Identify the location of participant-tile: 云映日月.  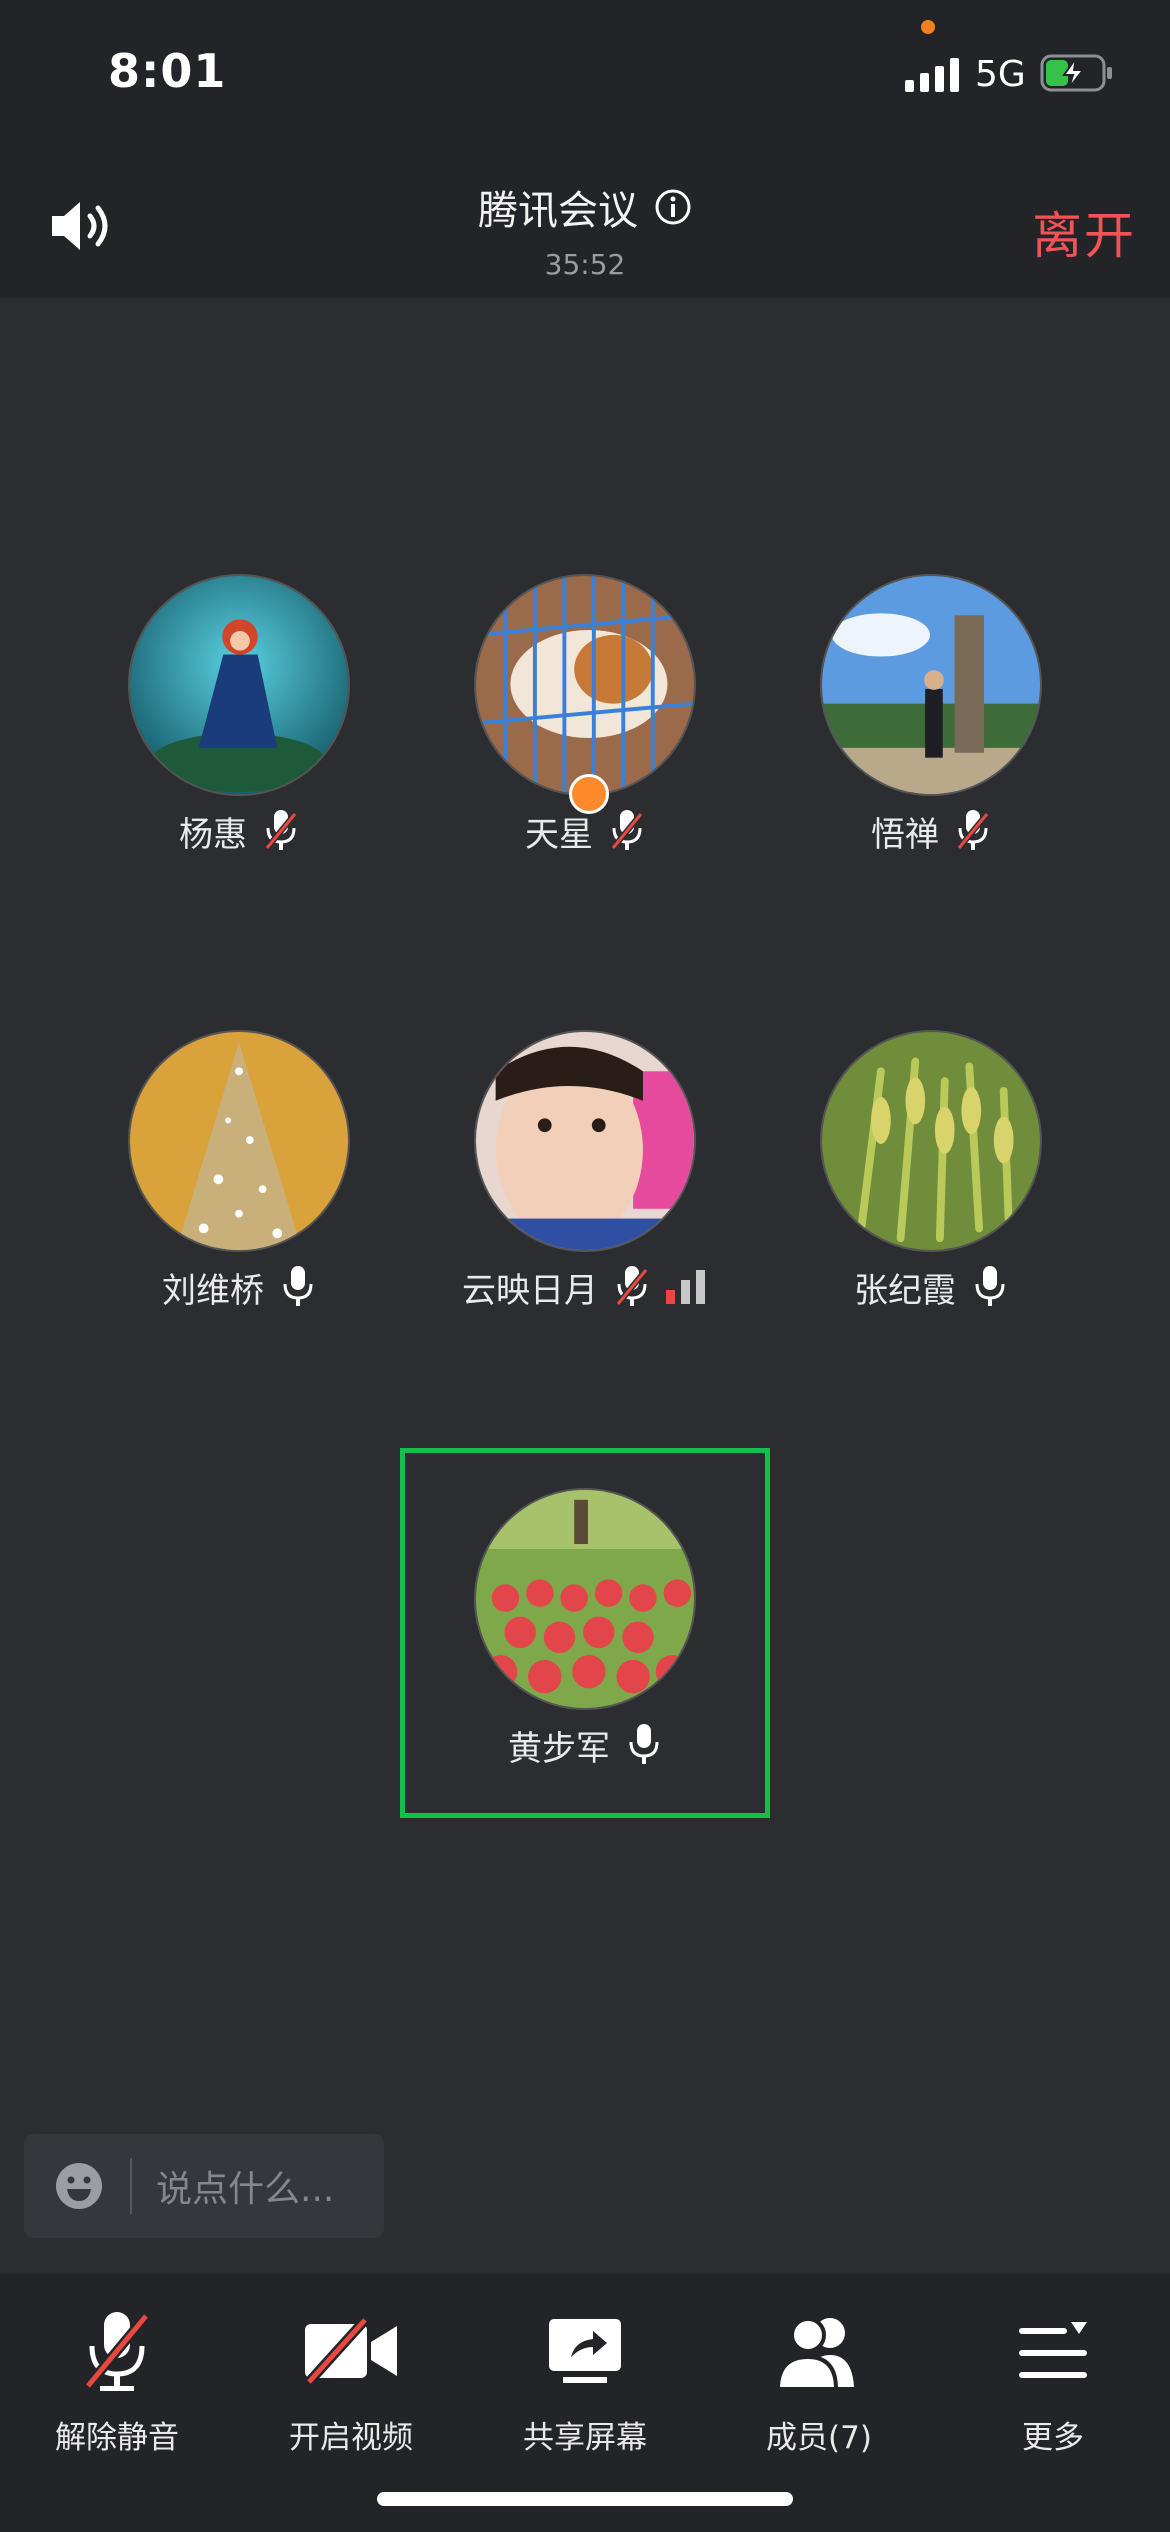
(585, 1171).